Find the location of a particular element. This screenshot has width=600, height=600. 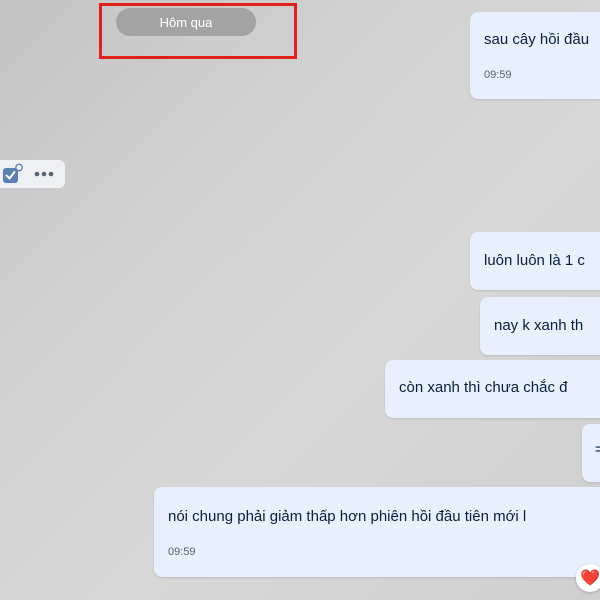

message-bubble: nay k xanh th is located at coordinates (540, 326).